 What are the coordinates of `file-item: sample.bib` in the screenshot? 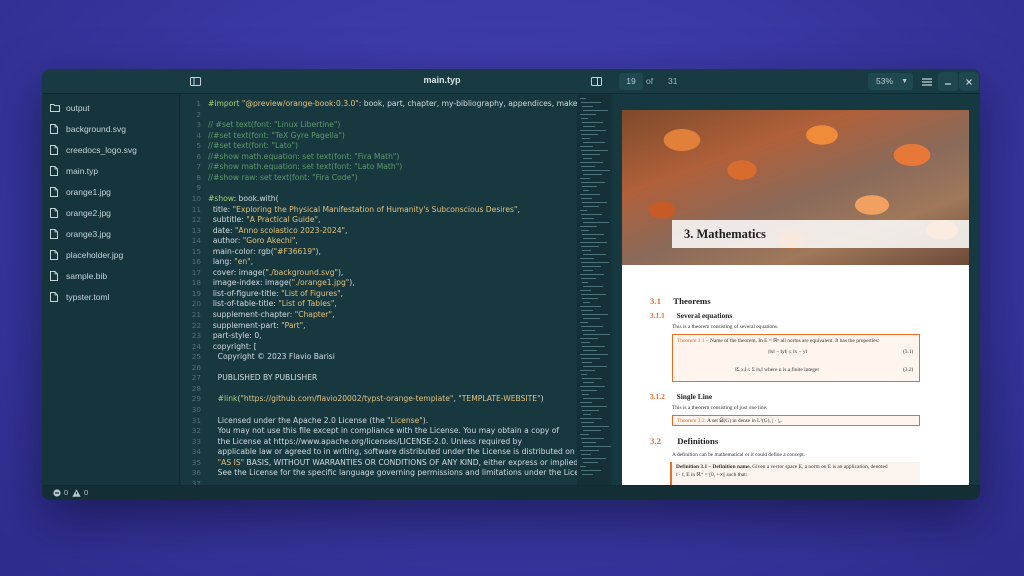 It's located at (110, 275).